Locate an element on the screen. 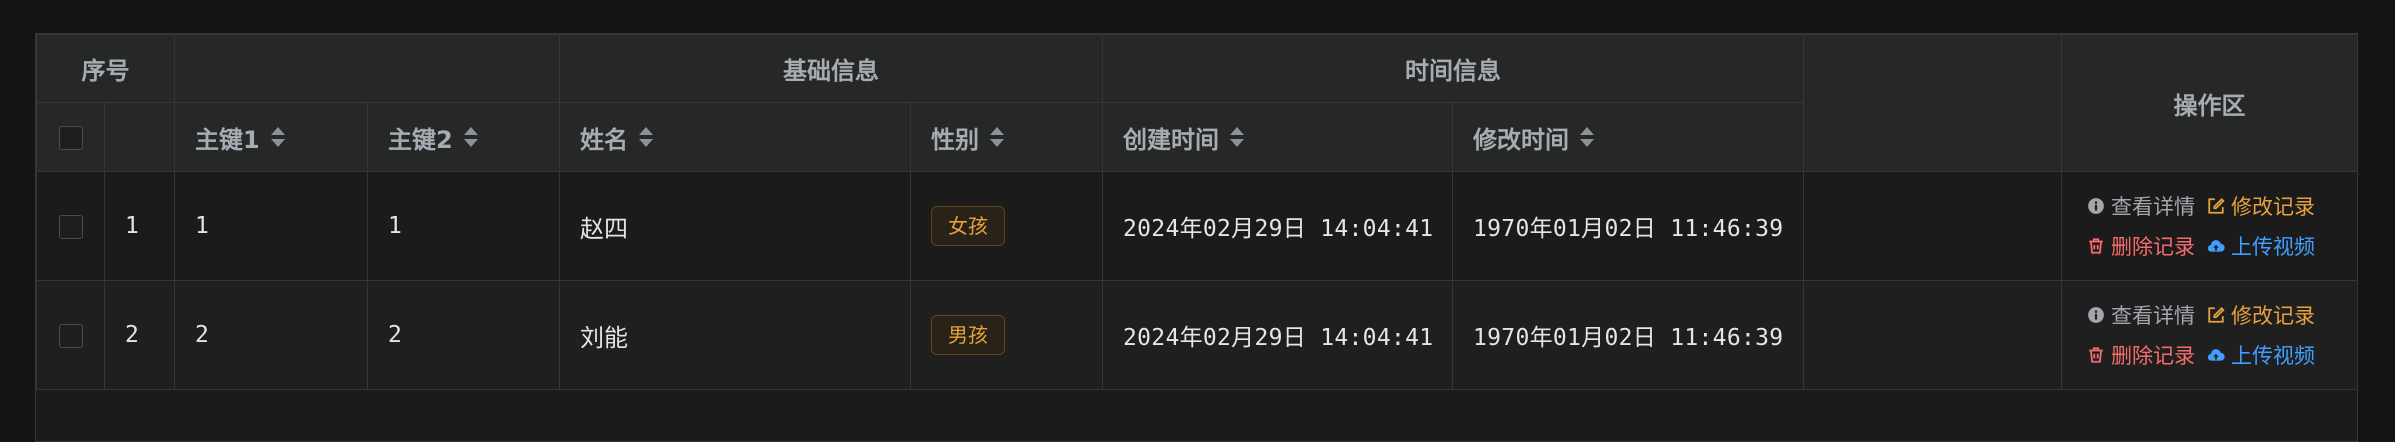  cell-gender: 男孩 is located at coordinates (1006, 335).